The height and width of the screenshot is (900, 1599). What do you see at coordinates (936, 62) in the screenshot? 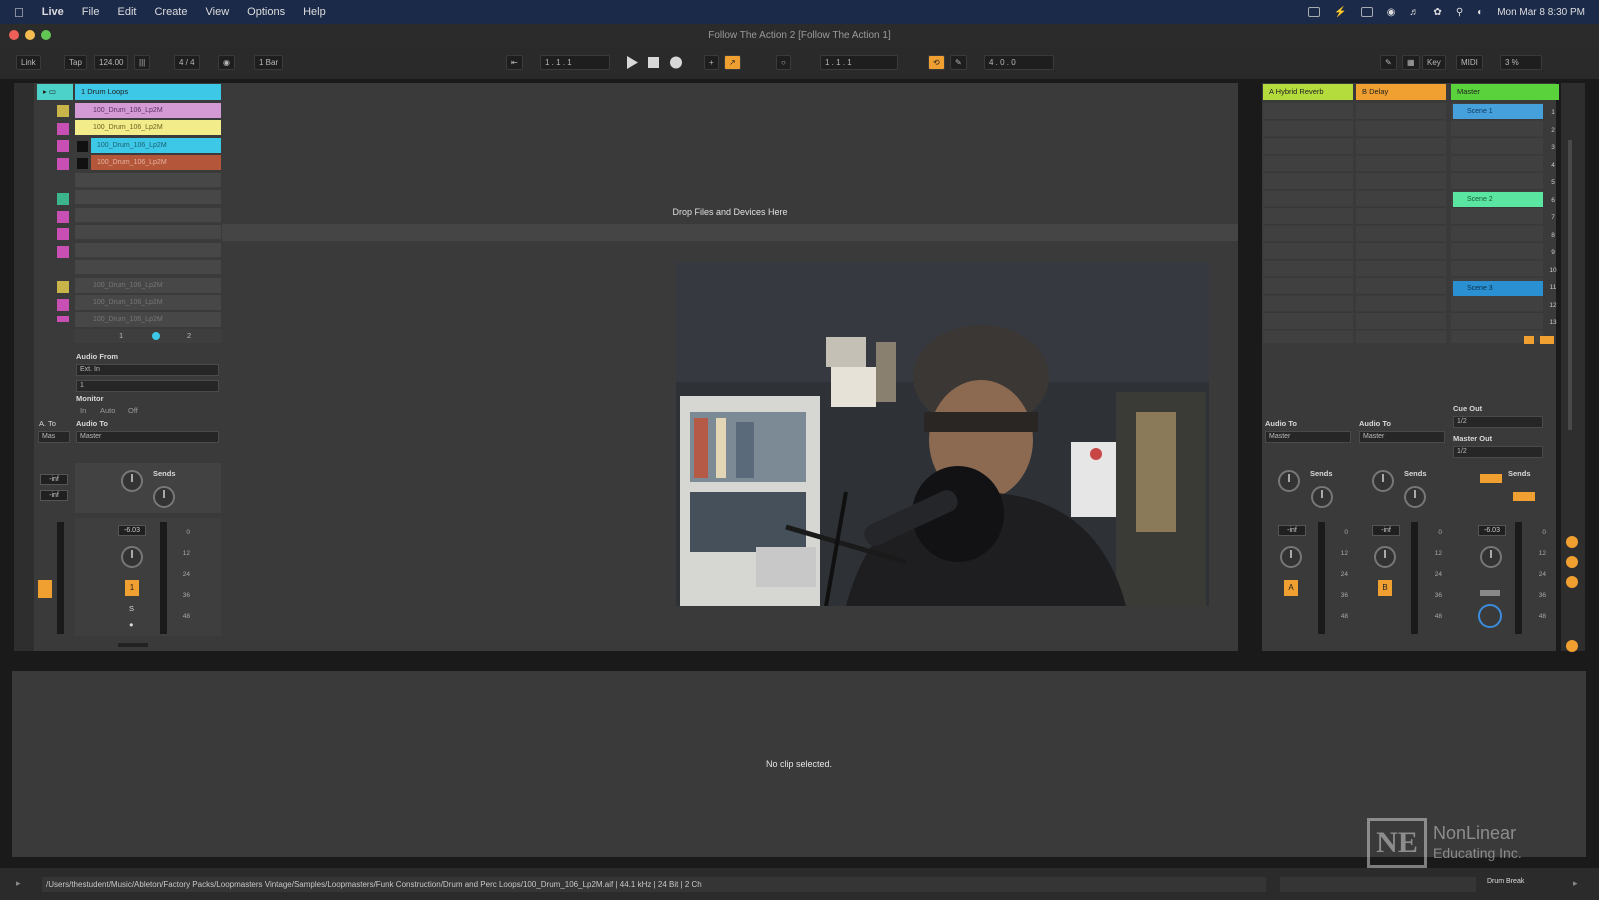
I see `loop-switch-button: ⟲` at bounding box center [936, 62].